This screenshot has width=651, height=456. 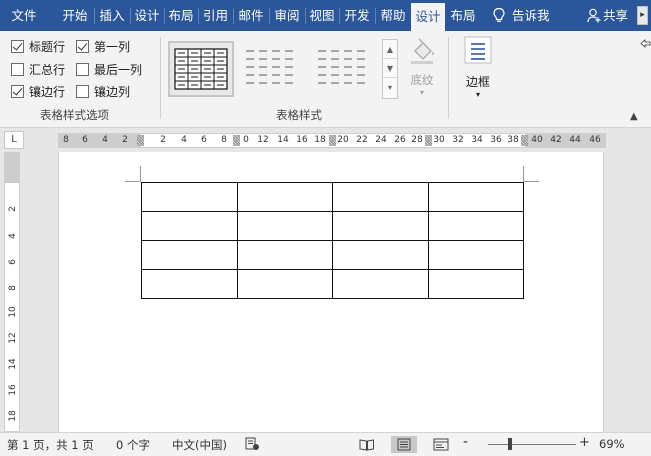 What do you see at coordinates (14, 140) in the screenshot?
I see `tab-selector-button: L` at bounding box center [14, 140].